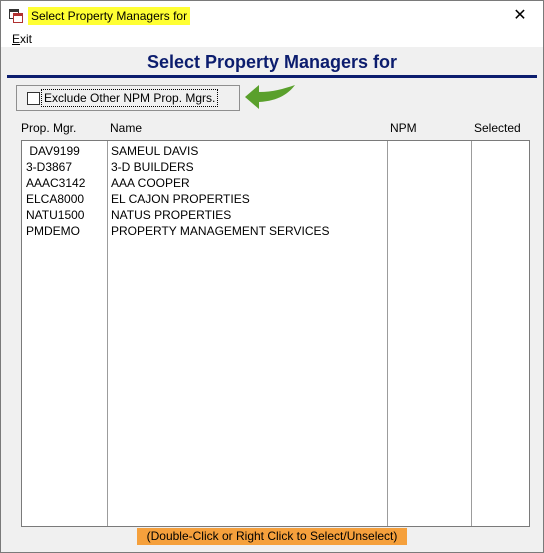 The height and width of the screenshot is (553, 544). I want to click on page-title: Select Property Managers for, so click(272, 62).